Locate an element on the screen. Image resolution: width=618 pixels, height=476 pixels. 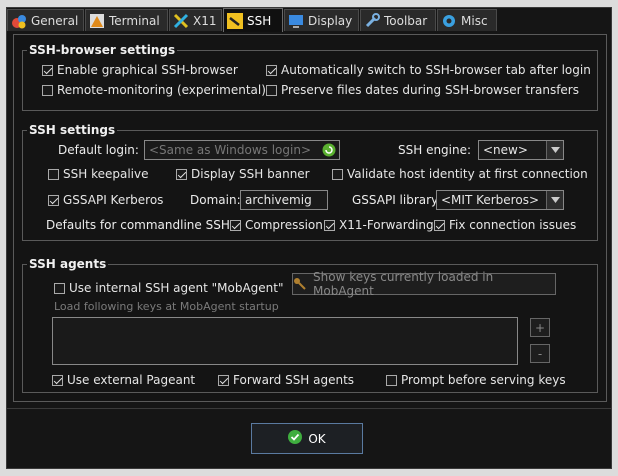
gssapi-checkbox: GSSAPI Kerberos is located at coordinates (105, 200).